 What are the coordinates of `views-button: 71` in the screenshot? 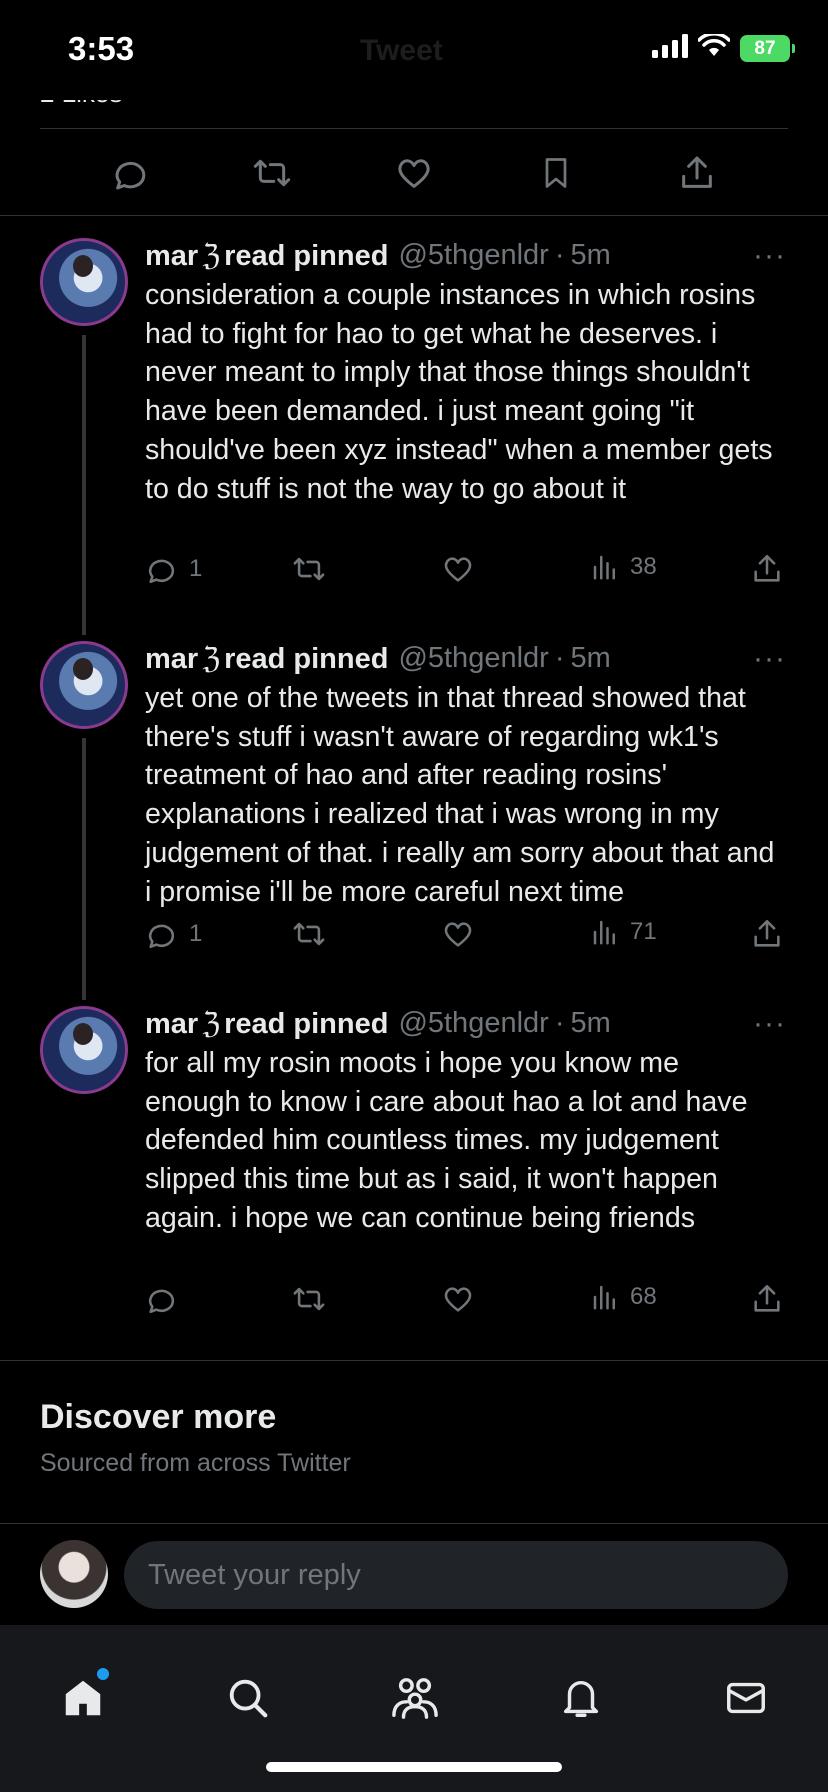 It's located at (623, 932).